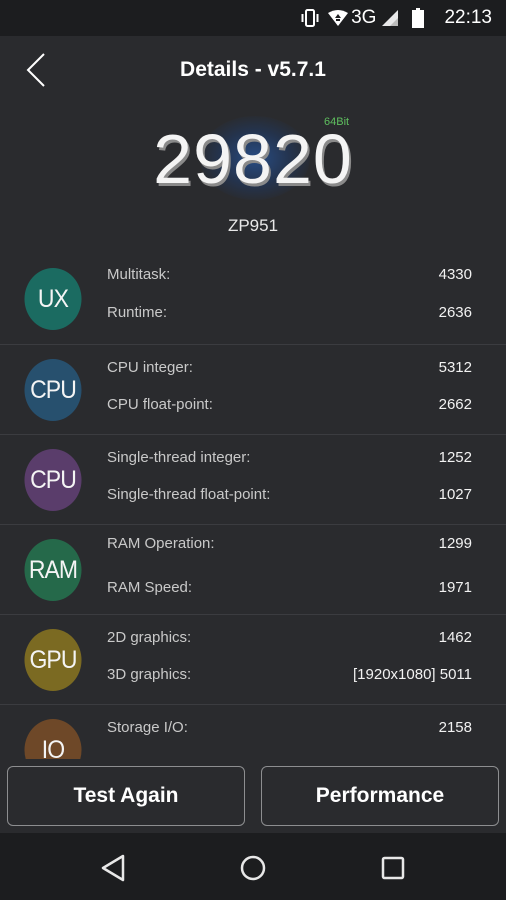  Describe the element at coordinates (364, 17) in the screenshot. I see `network-type: 3G` at that location.